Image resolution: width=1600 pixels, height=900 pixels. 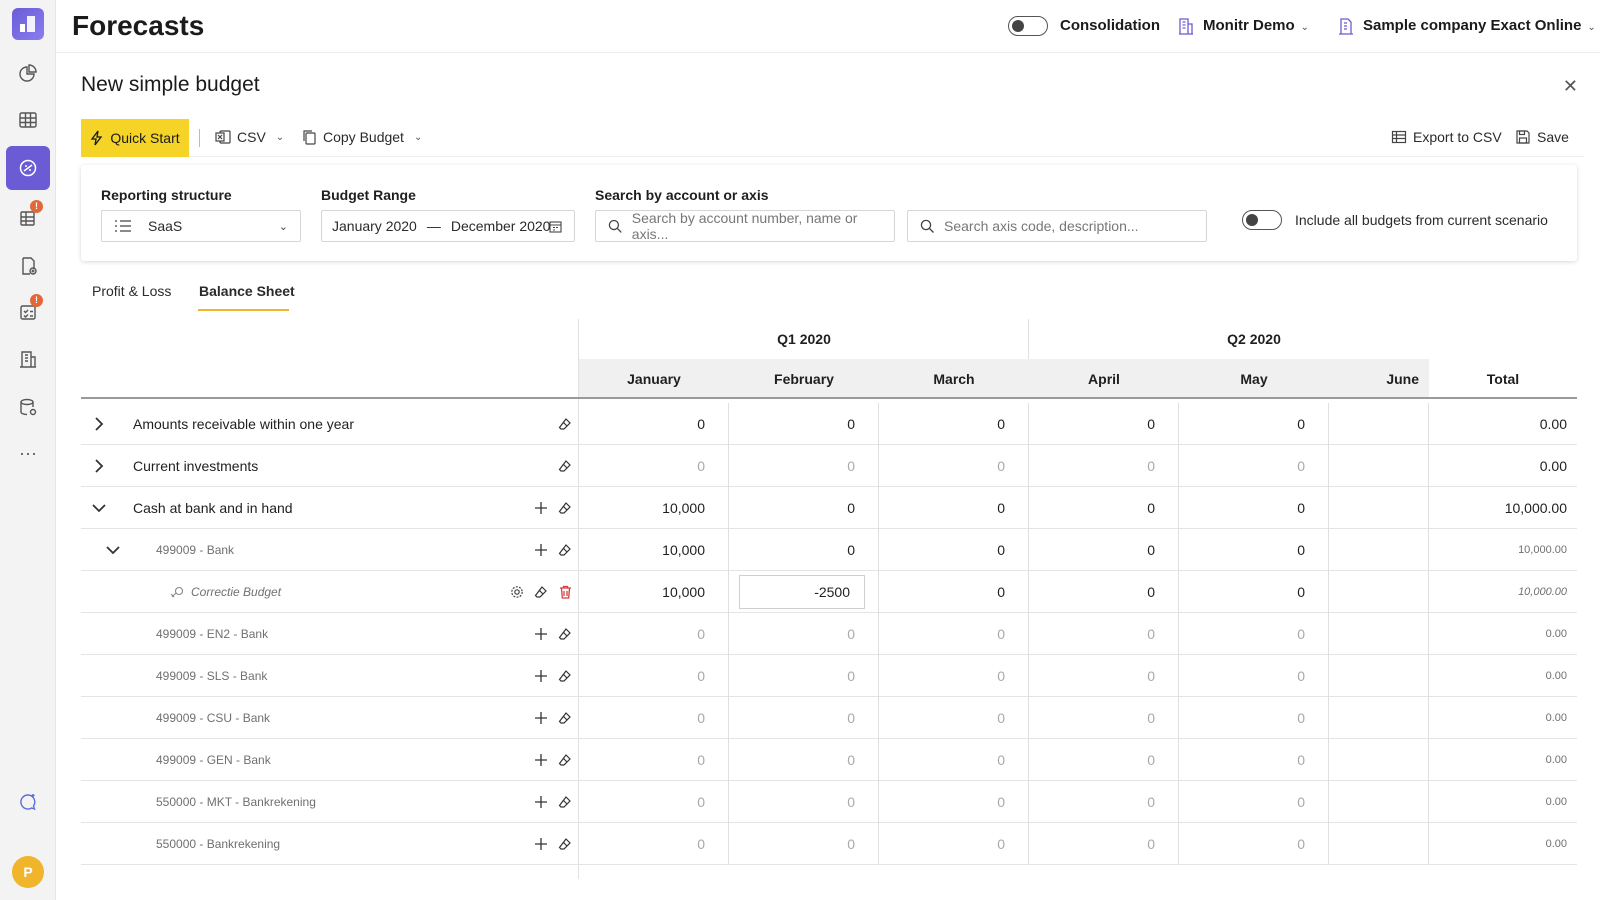 I want to click on delete-icon, so click(x=565, y=592).